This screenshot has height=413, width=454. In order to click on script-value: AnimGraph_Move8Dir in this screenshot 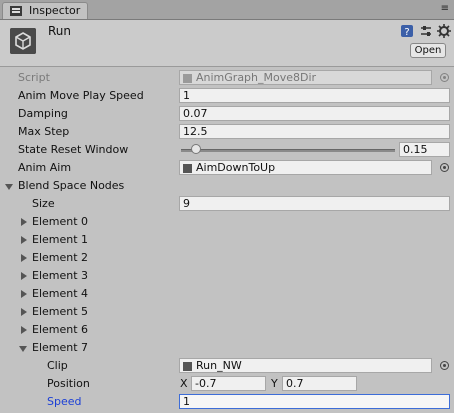, I will do `click(256, 77)`.